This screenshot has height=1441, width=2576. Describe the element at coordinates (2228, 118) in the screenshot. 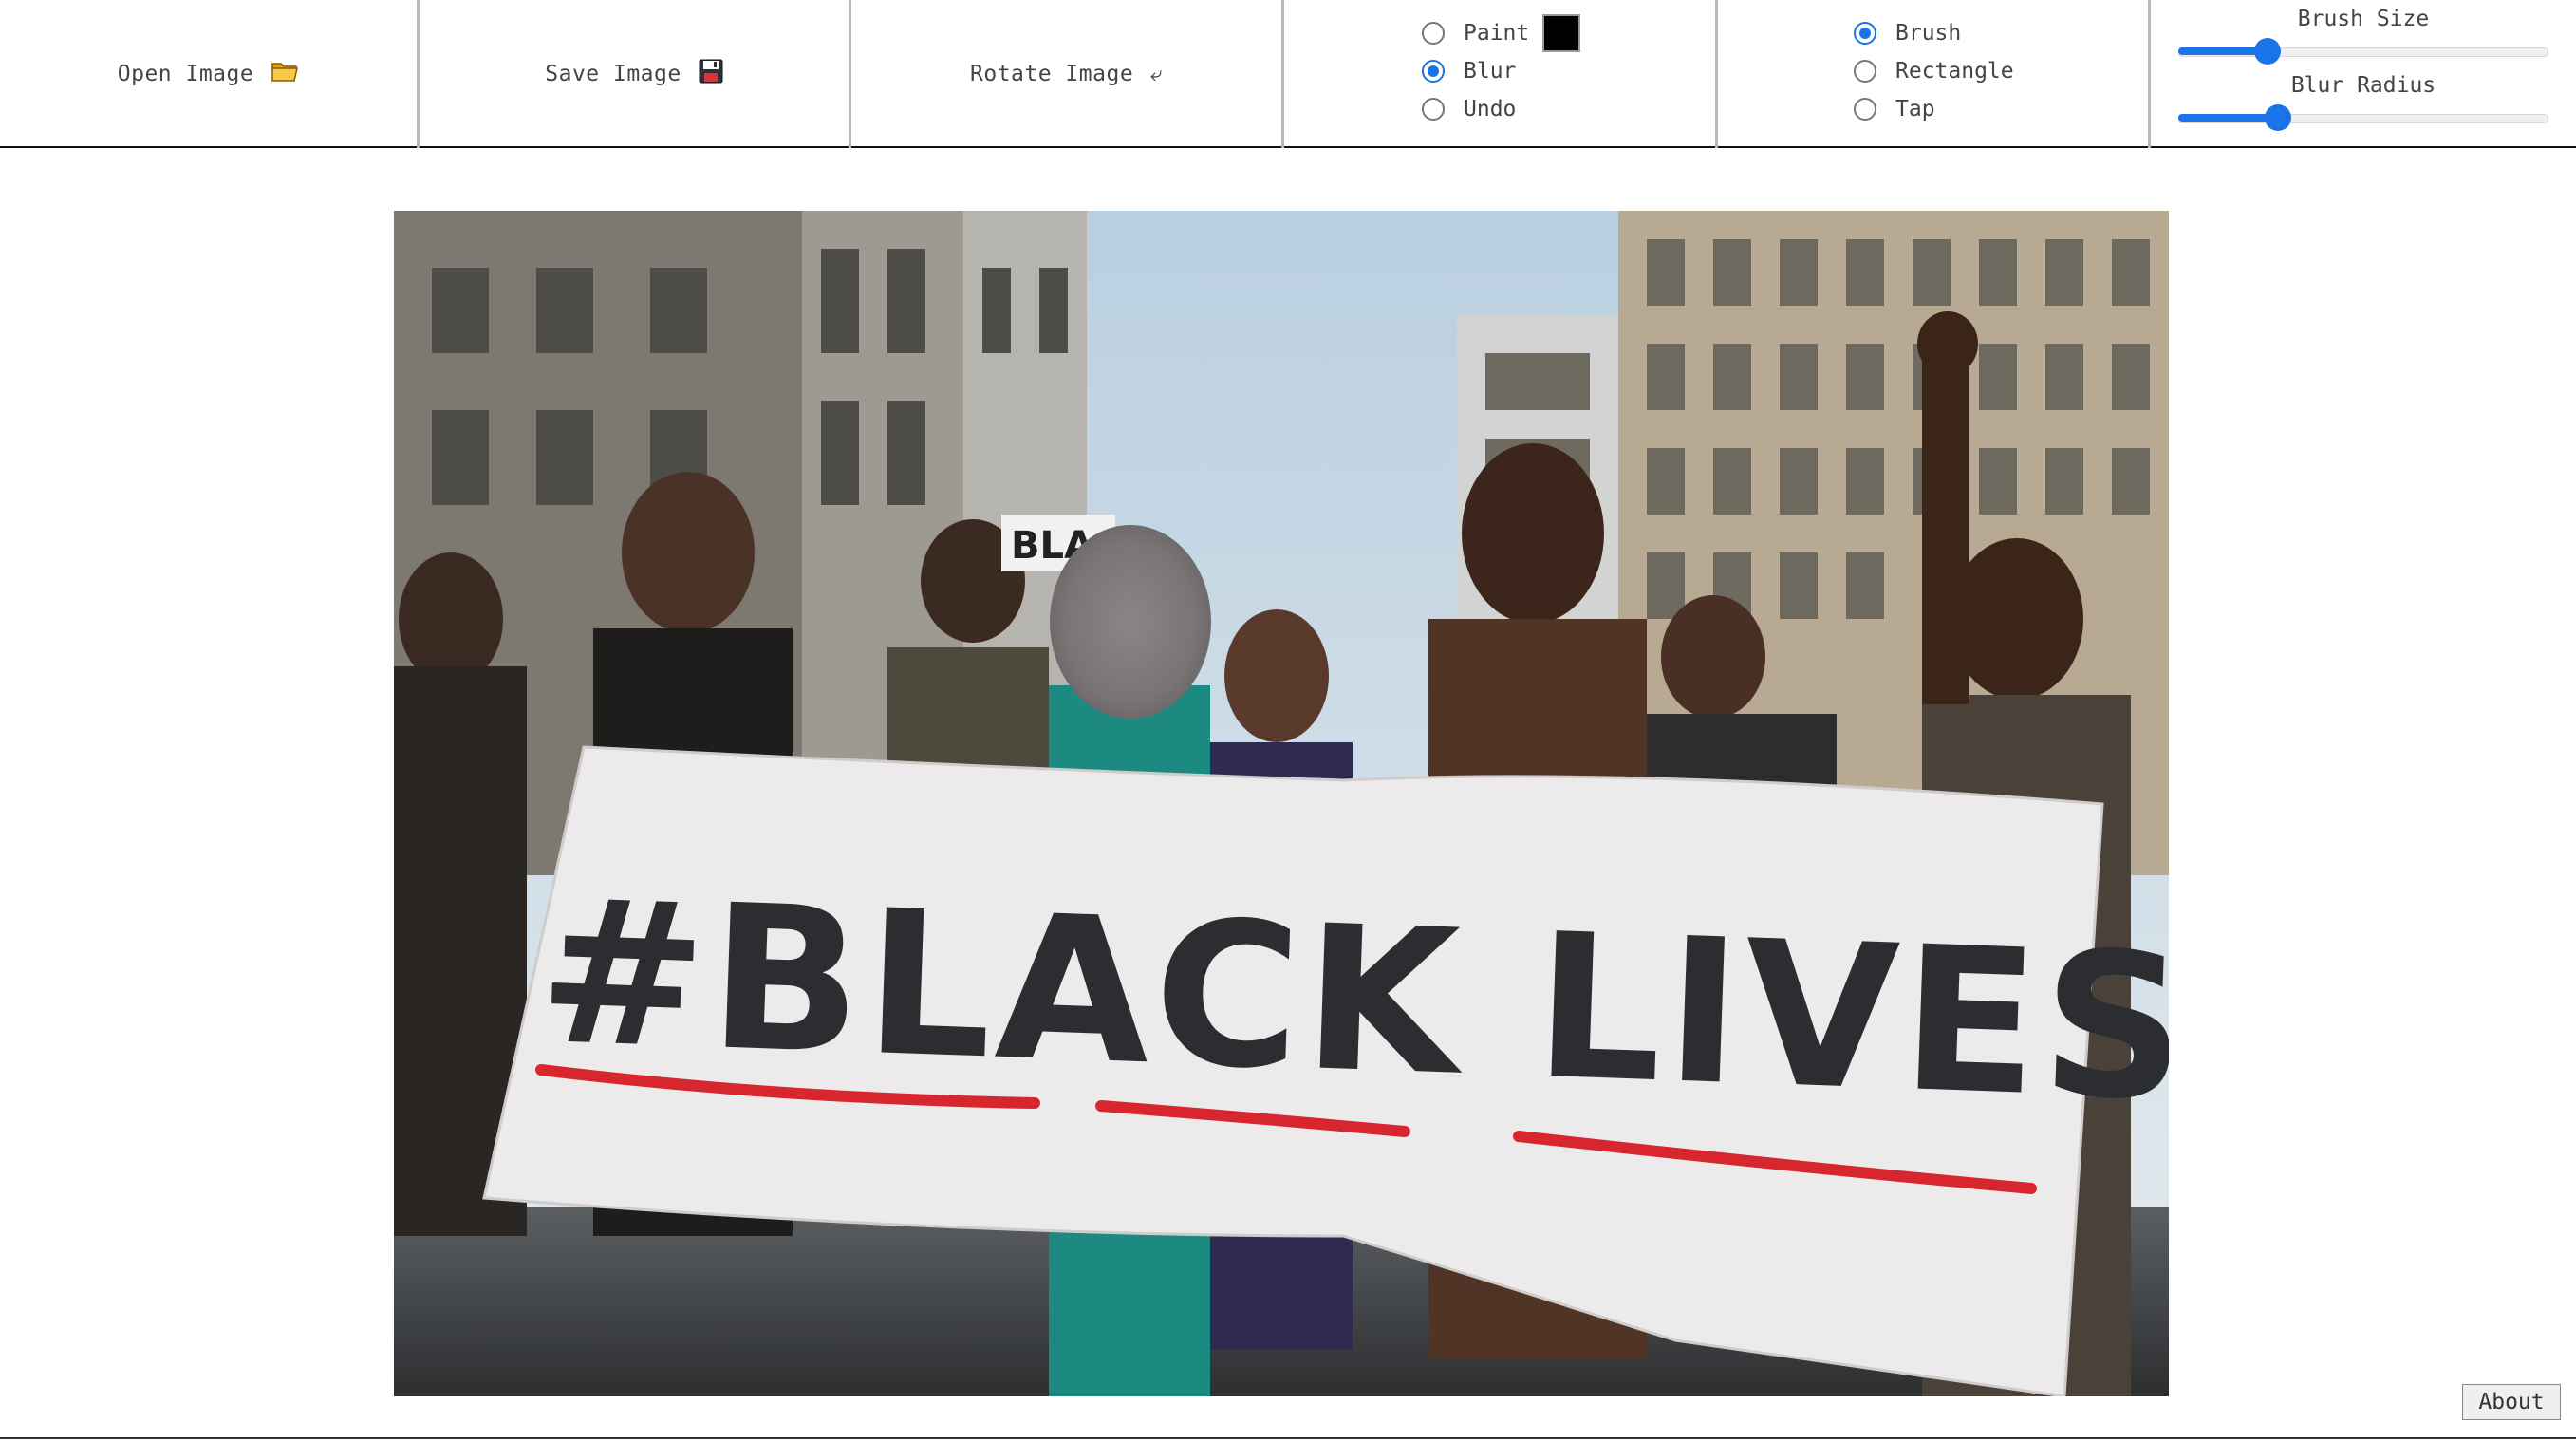

I see `blur-radius-fill` at that location.